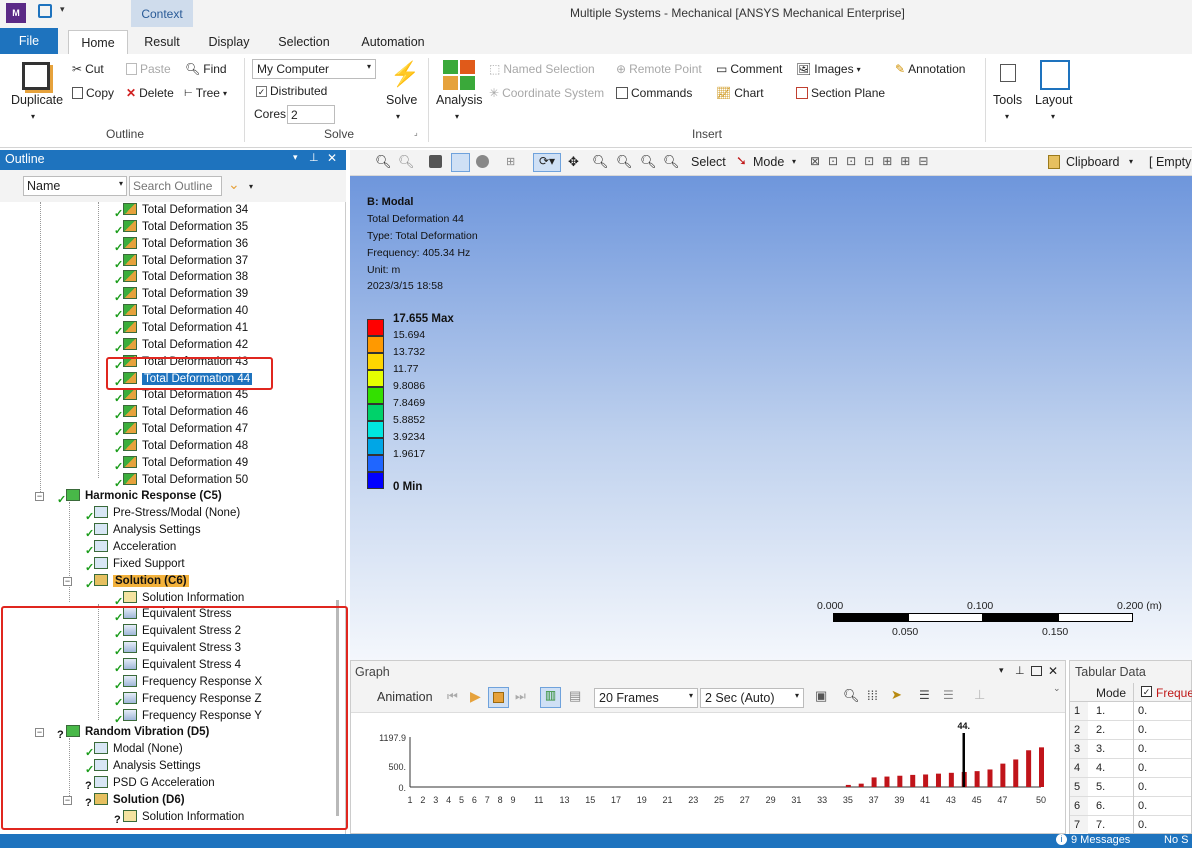 The image size is (1192, 848). Describe the element at coordinates (435, 161) in the screenshot. I see `cube-icon` at that location.